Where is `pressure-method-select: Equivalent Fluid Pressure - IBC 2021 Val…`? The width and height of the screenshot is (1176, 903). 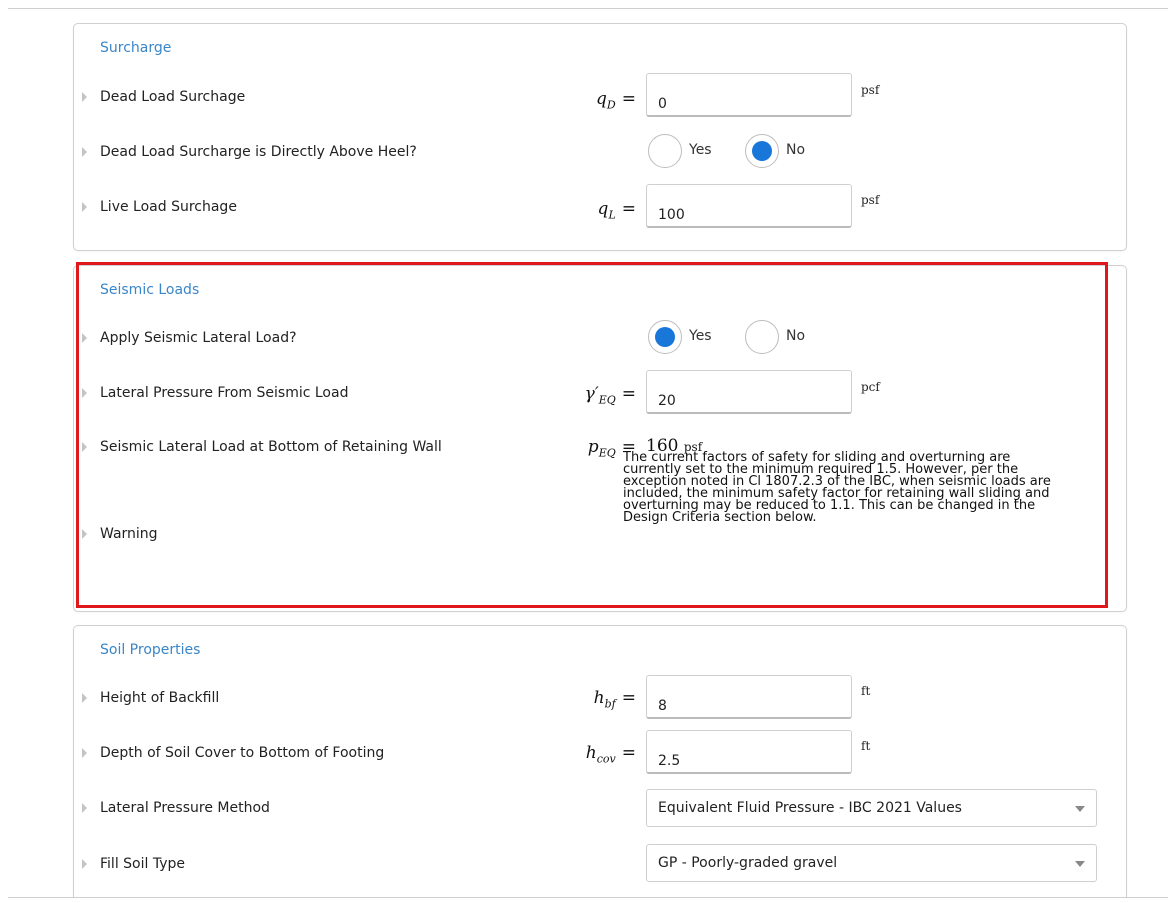
pressure-method-select: Equivalent Fluid Pressure - IBC 2021 Val… is located at coordinates (871, 808).